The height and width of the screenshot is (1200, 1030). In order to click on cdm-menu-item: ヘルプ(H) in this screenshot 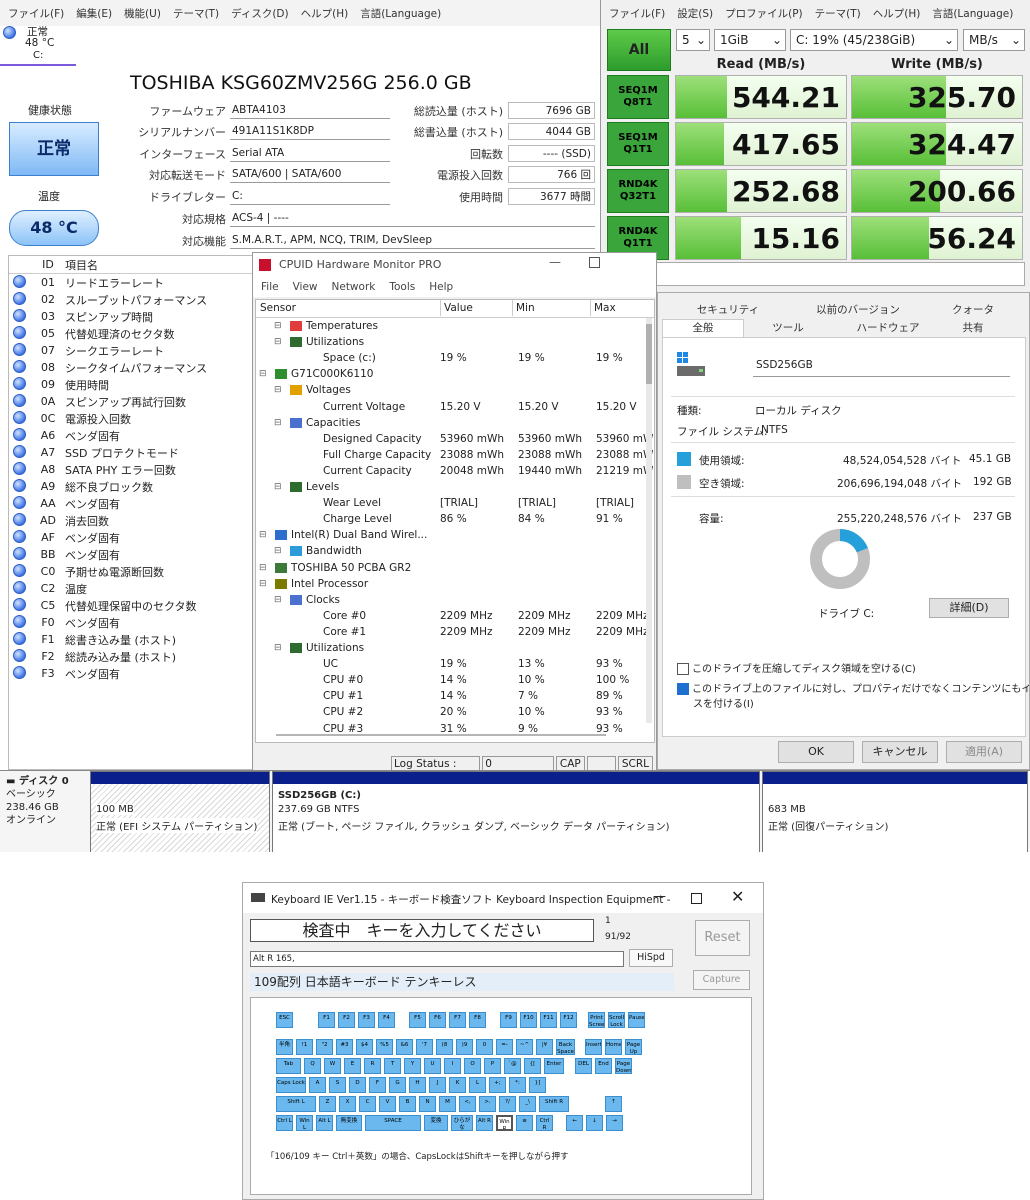, I will do `click(897, 13)`.